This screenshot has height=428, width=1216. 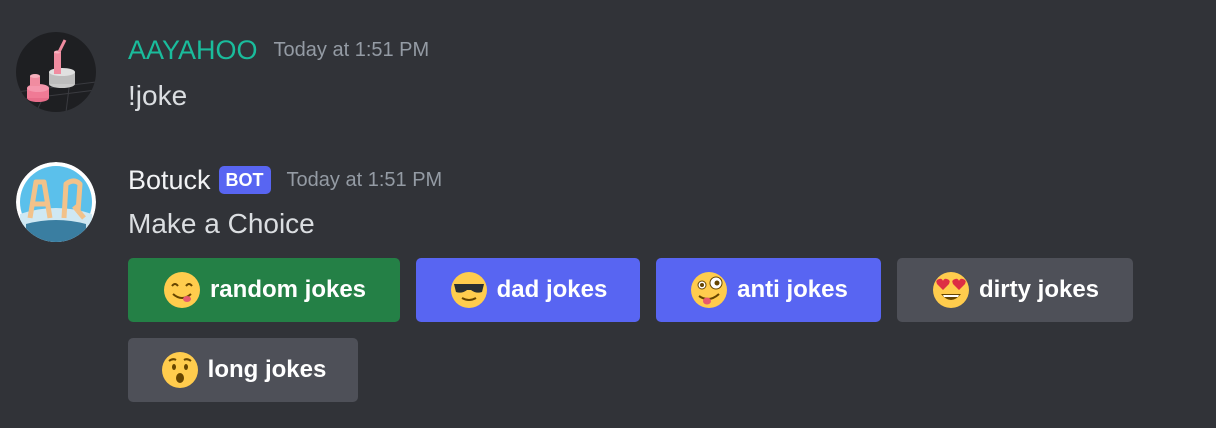 What do you see at coordinates (221, 223) in the screenshot?
I see `message-content: Make a Choice` at bounding box center [221, 223].